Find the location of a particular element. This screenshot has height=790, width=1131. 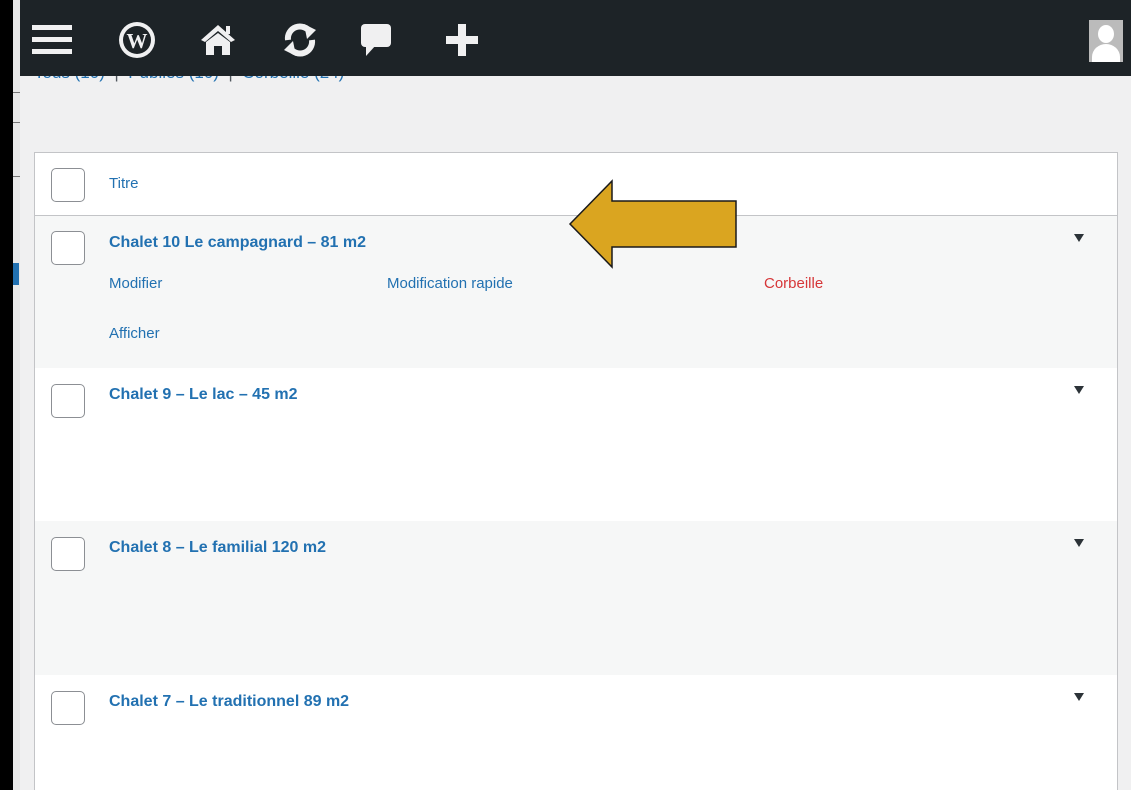

admin-bar: W is located at coordinates (575, 38).